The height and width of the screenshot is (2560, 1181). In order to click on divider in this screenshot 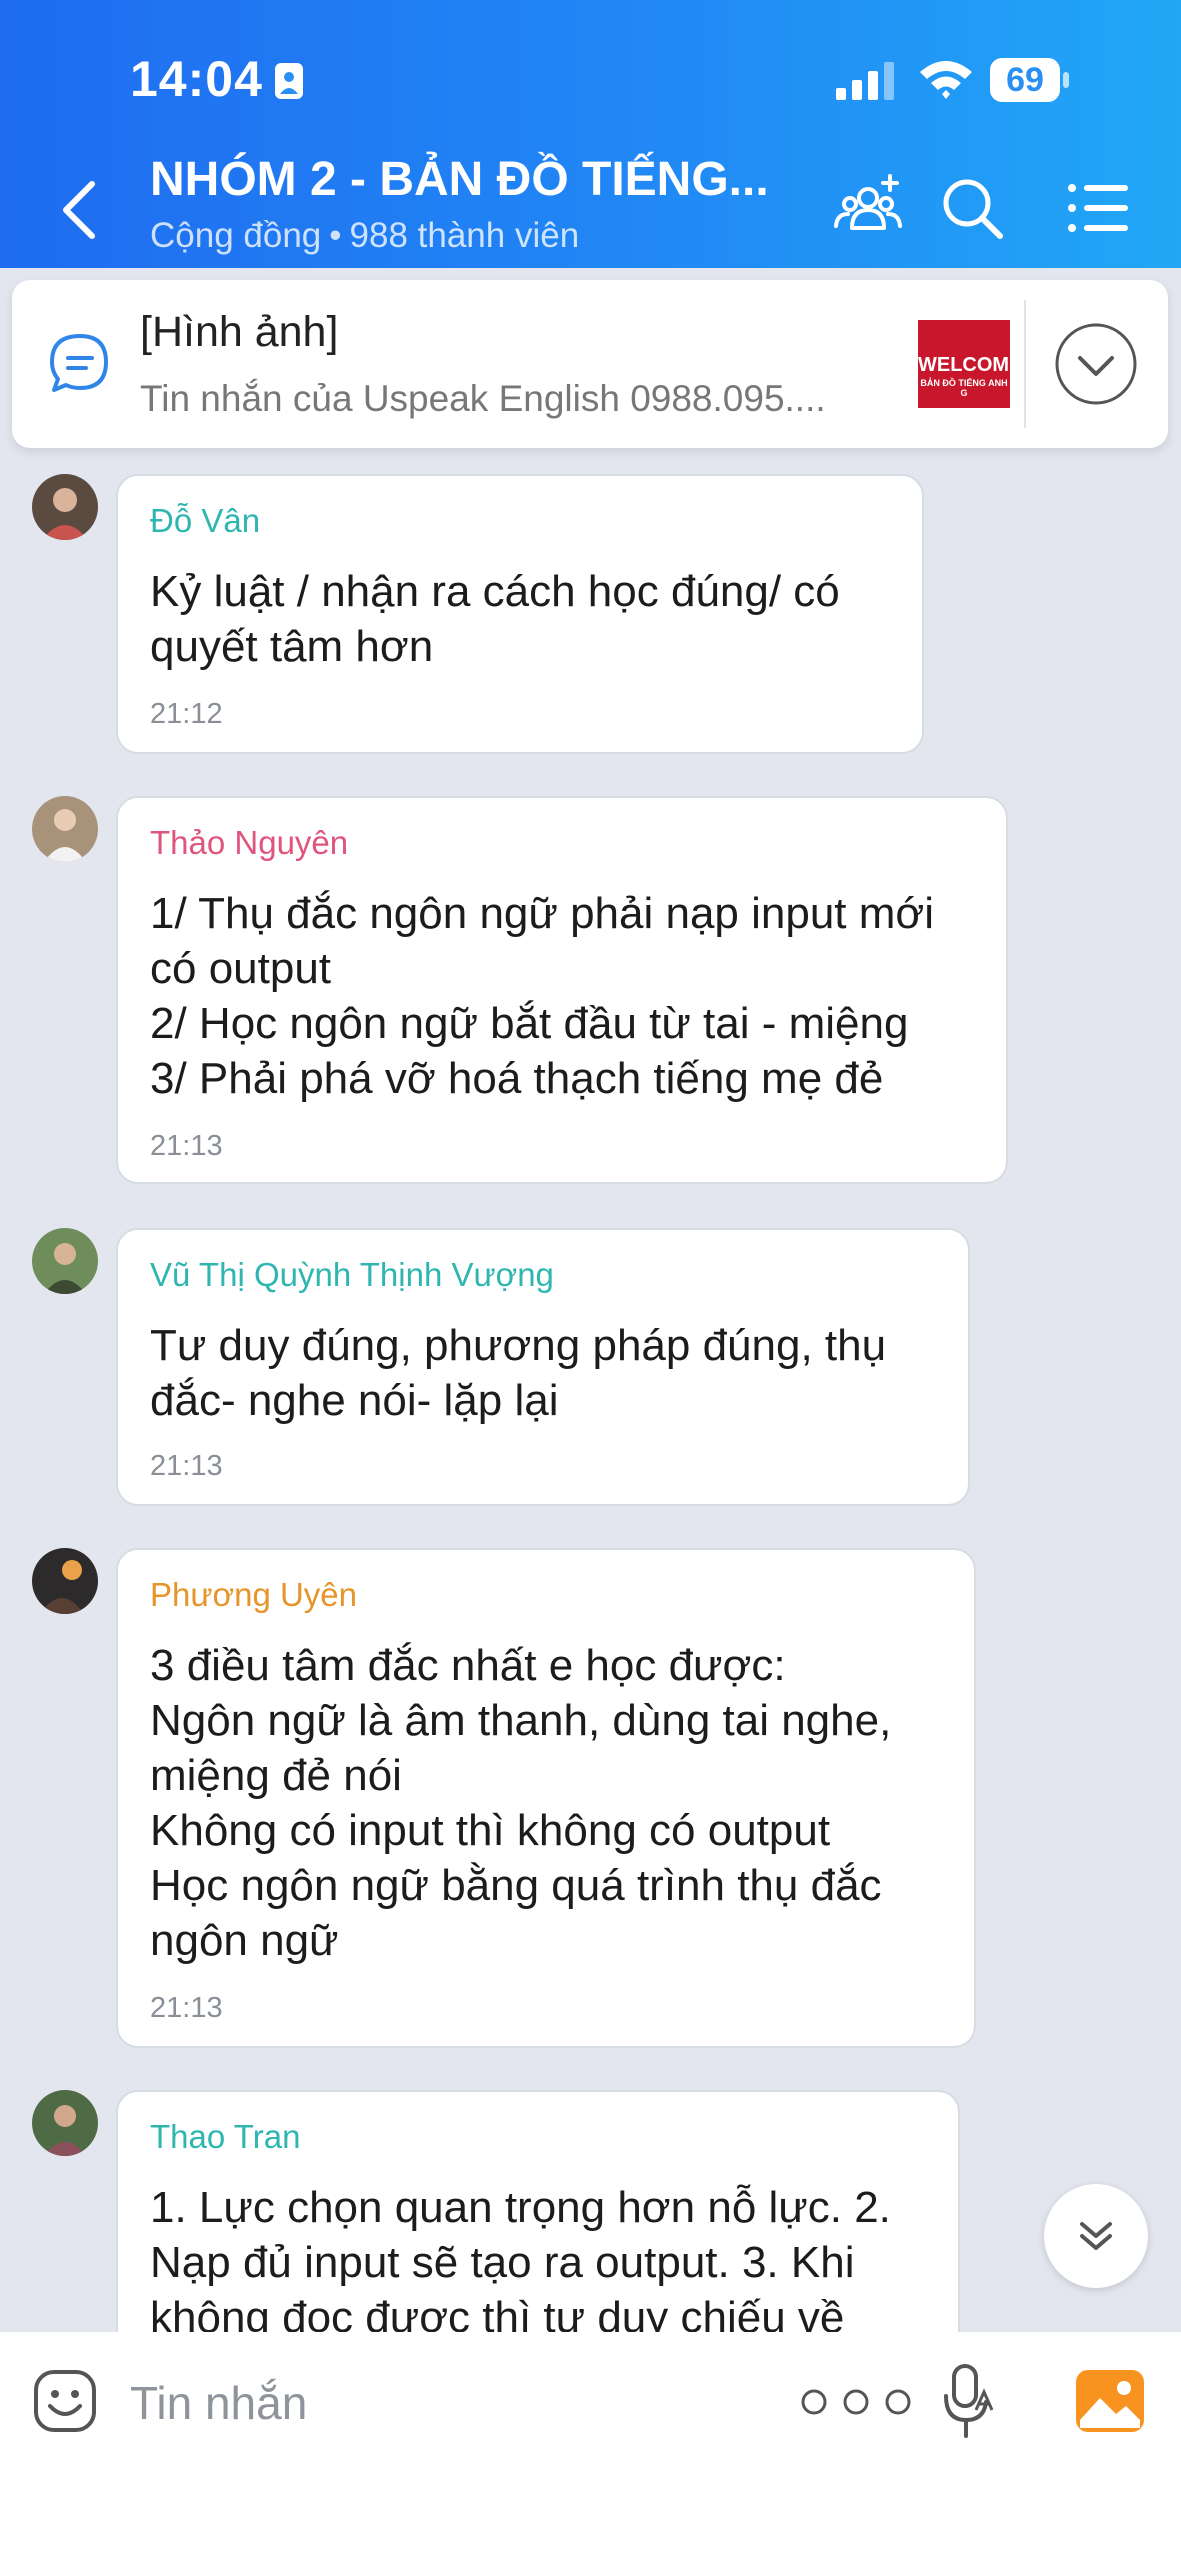, I will do `click(1025, 364)`.